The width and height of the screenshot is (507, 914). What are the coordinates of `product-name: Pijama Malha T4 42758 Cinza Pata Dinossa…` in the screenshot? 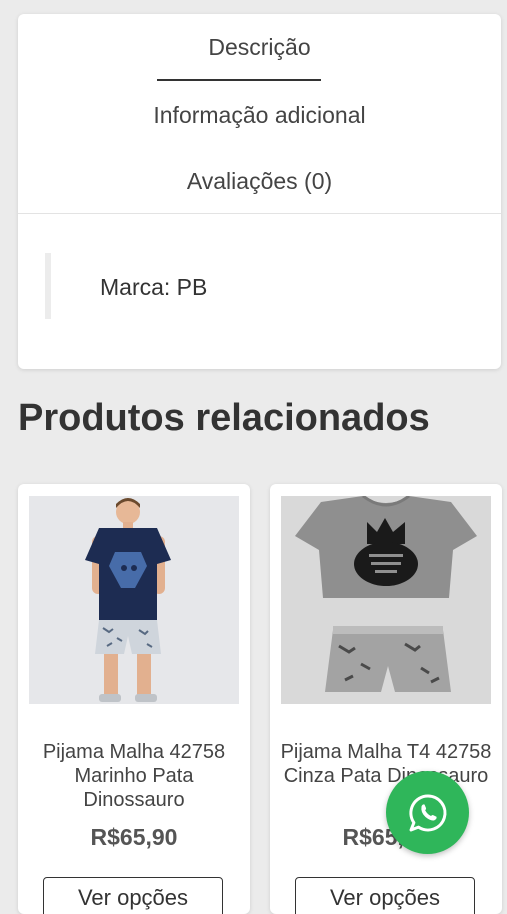 It's located at (386, 764).